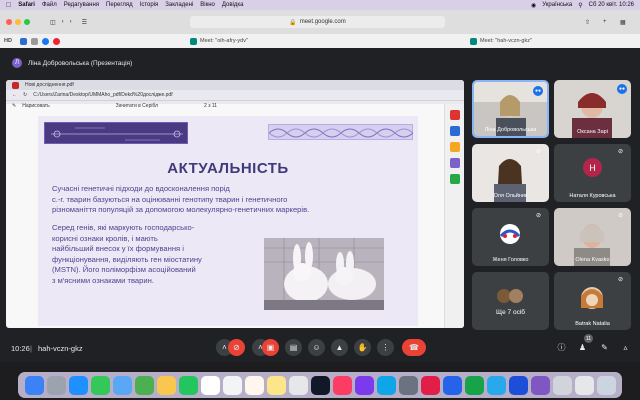 The width and height of the screenshot is (640, 400). I want to click on info-icon: ⓘ, so click(561, 347).